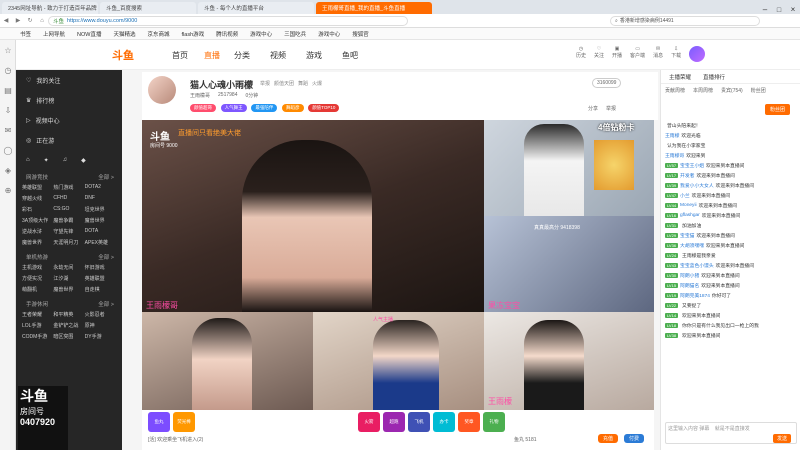  Describe the element at coordinates (658, 54) in the screenshot. I see `message-icon: ✉ 消息` at that location.